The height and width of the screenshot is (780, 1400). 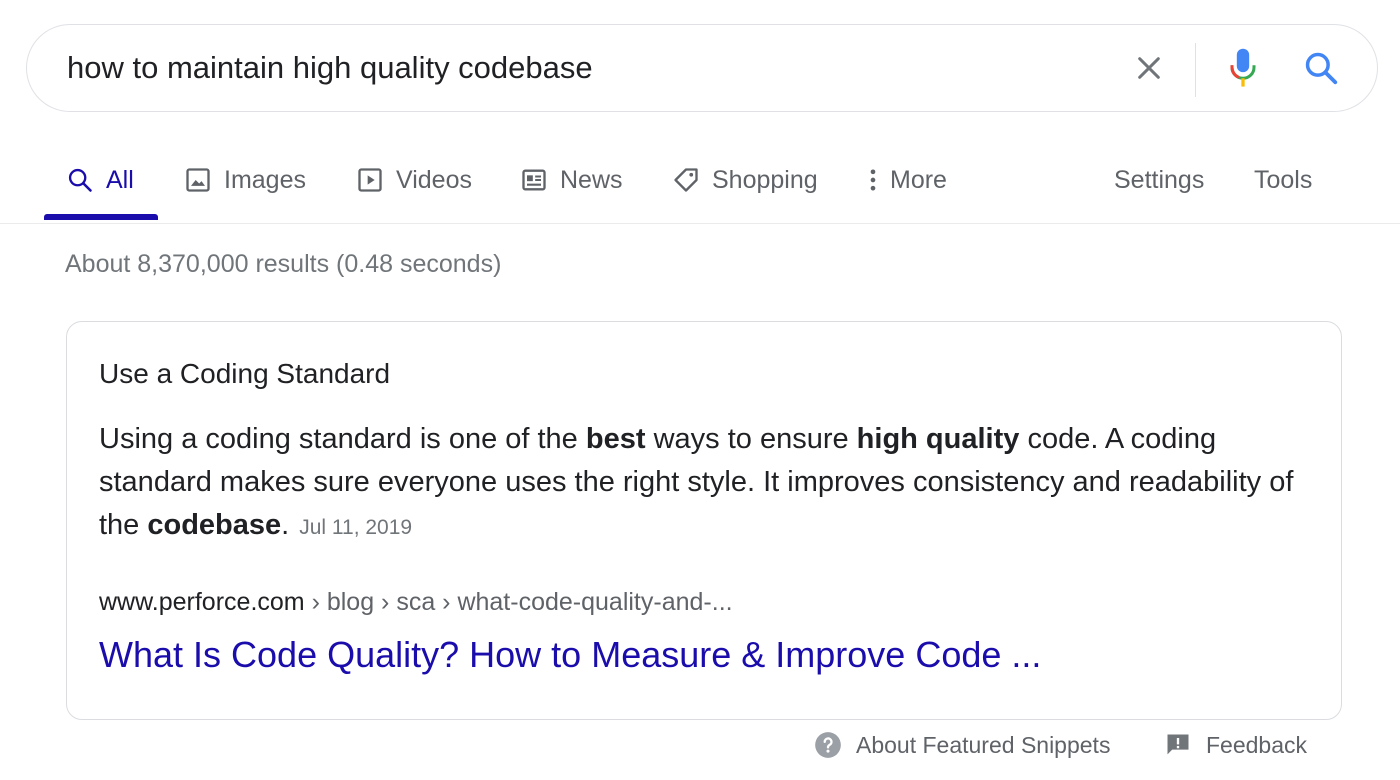 I want to click on close-icon, so click(x=1149, y=68).